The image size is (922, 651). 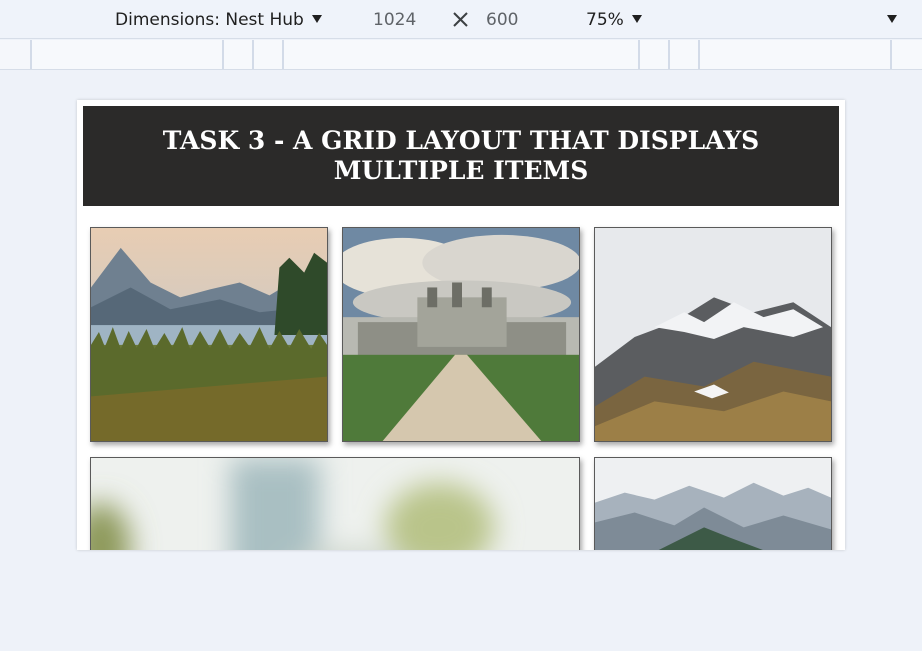 I want to click on device-select: Dimensions: Nest Hub, so click(x=218, y=20).